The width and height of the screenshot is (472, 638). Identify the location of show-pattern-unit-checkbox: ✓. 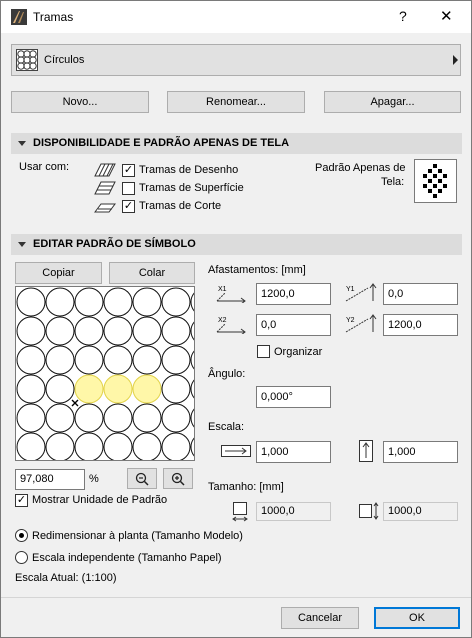
(21, 500).